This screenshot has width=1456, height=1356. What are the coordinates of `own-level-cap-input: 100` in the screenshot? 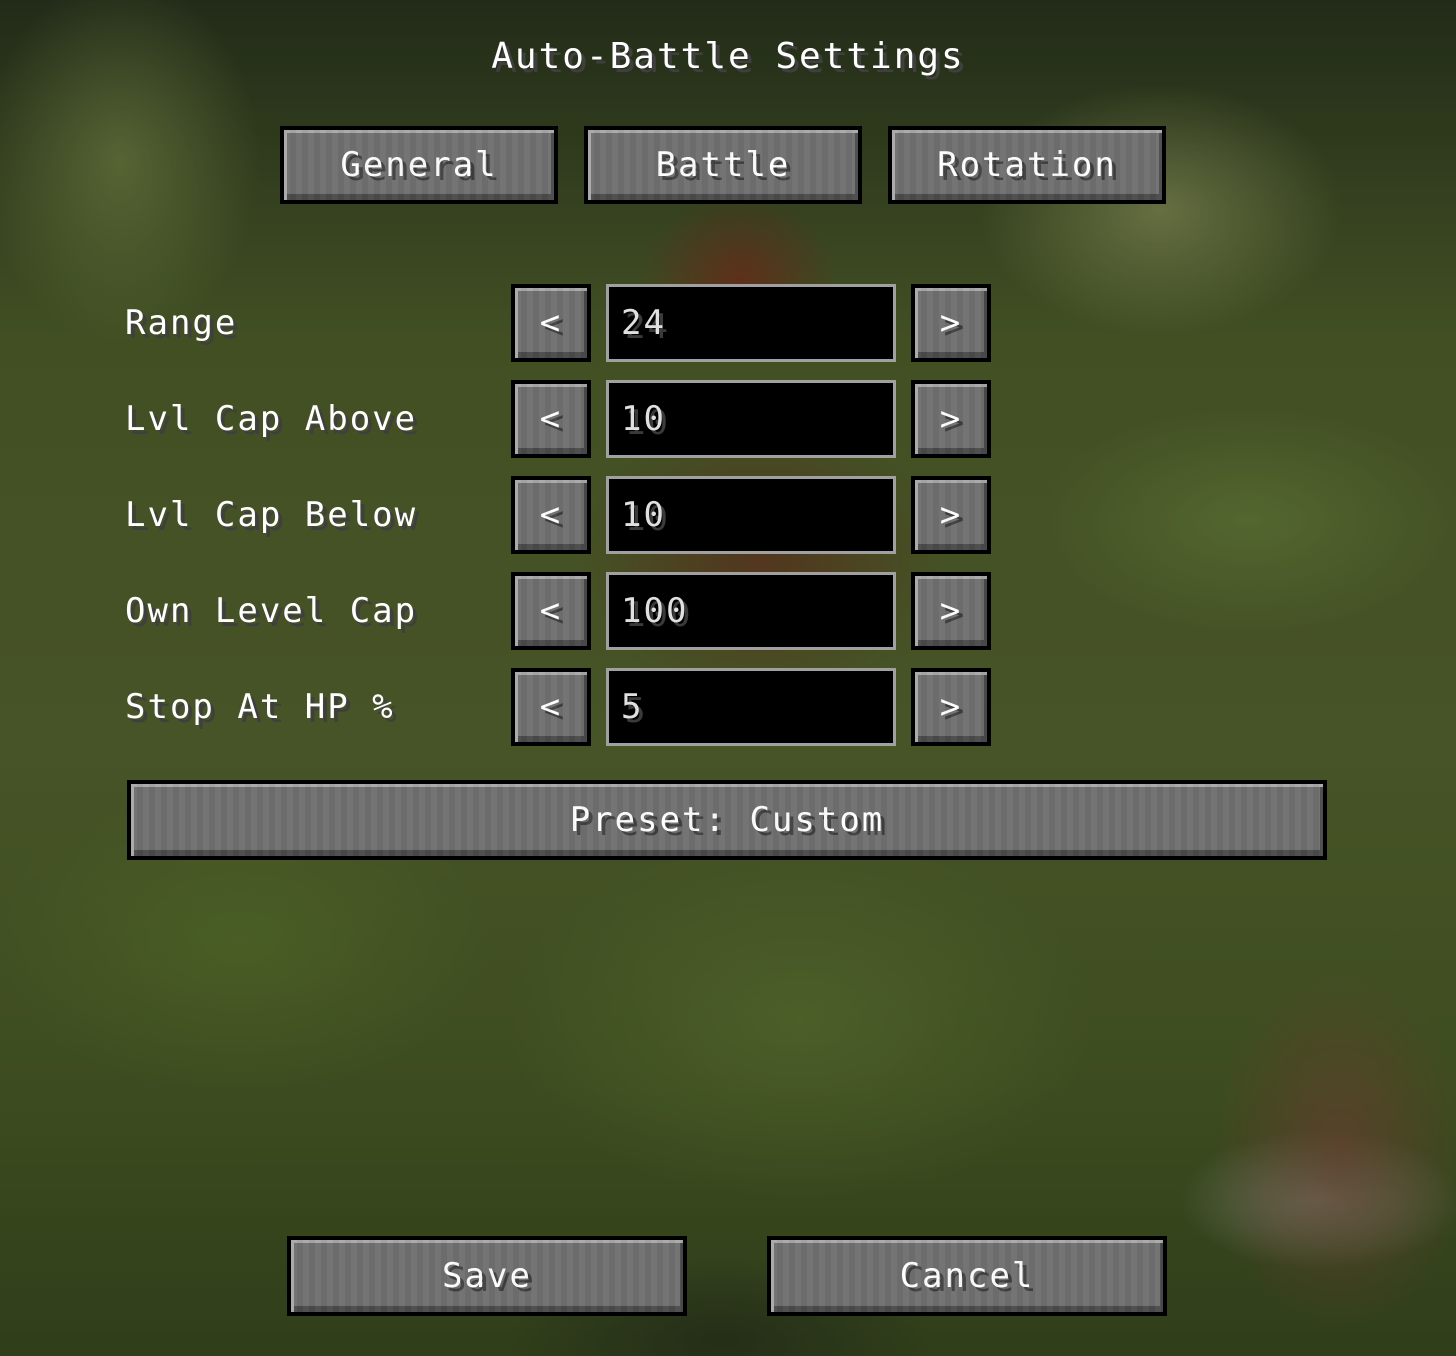 It's located at (751, 611).